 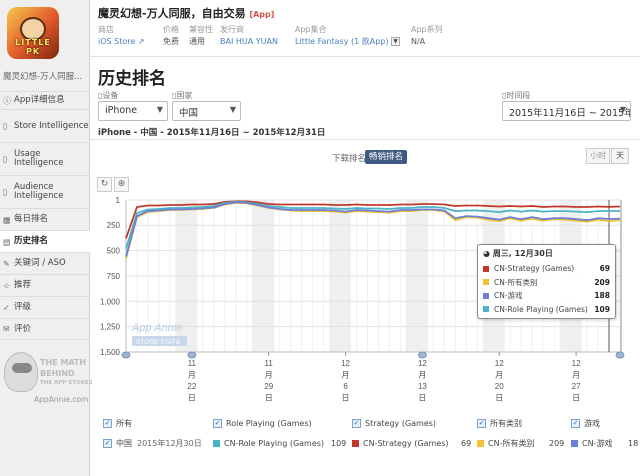 What do you see at coordinates (557, 443) in the screenshot?
I see `legend-item-value: 209` at bounding box center [557, 443].